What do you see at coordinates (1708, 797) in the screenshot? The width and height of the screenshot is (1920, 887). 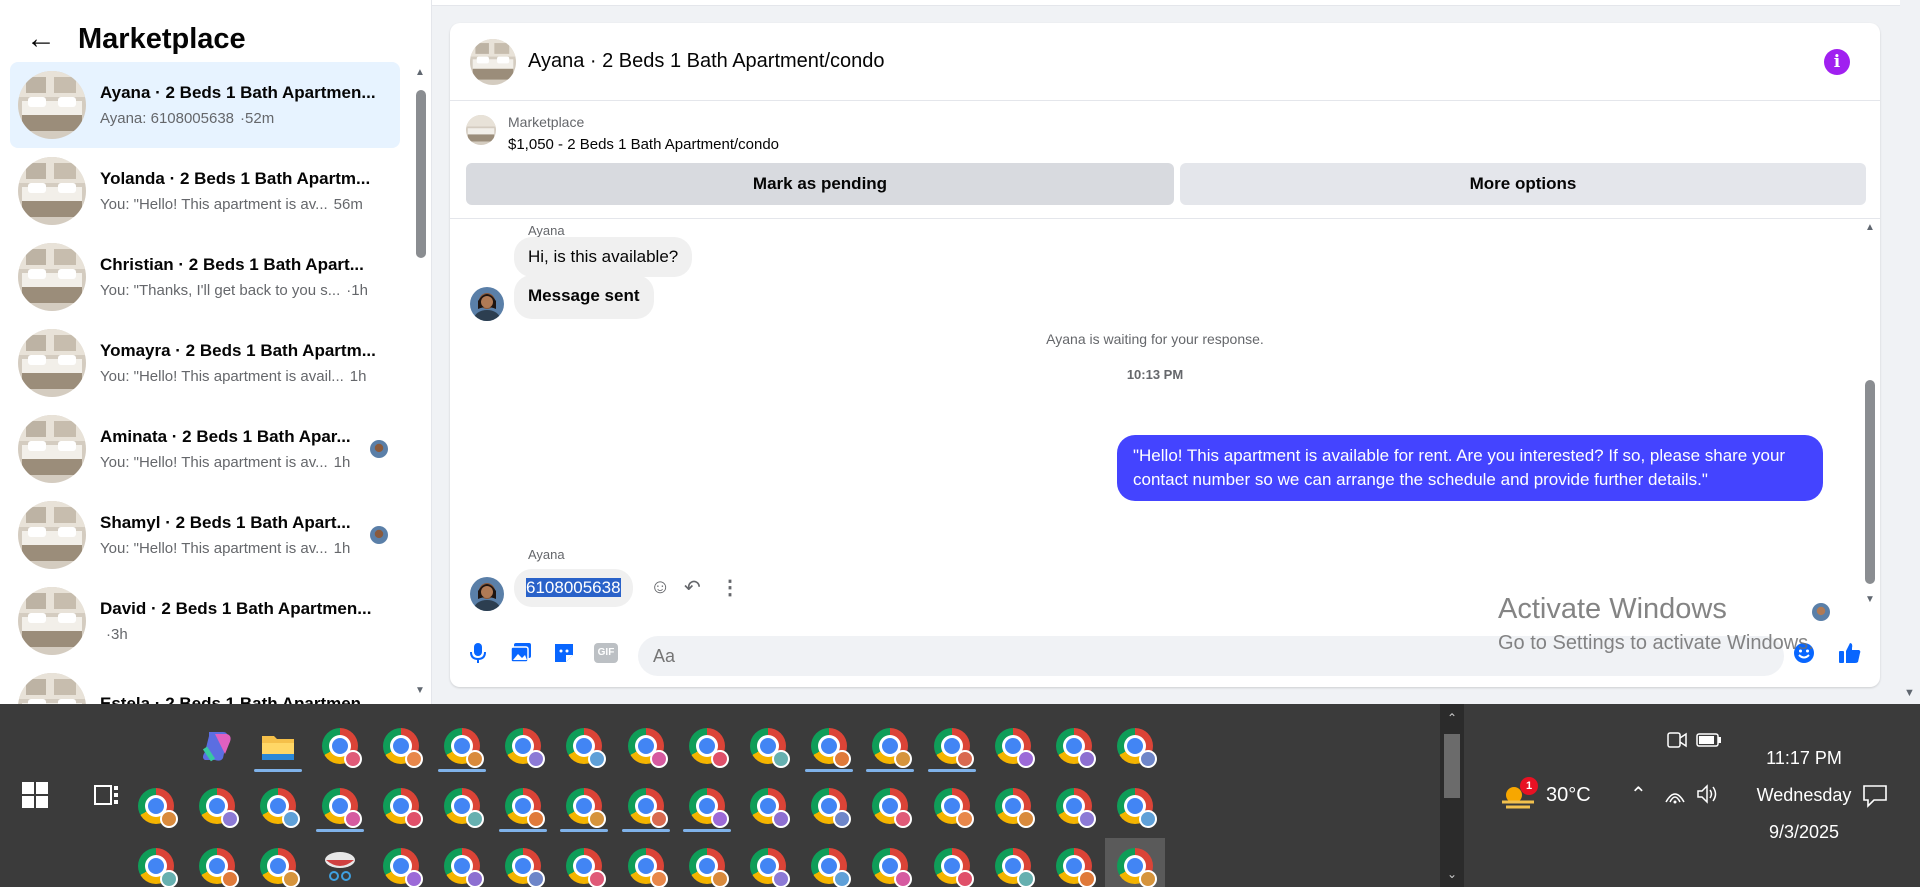 I see `volume-icon` at bounding box center [1708, 797].